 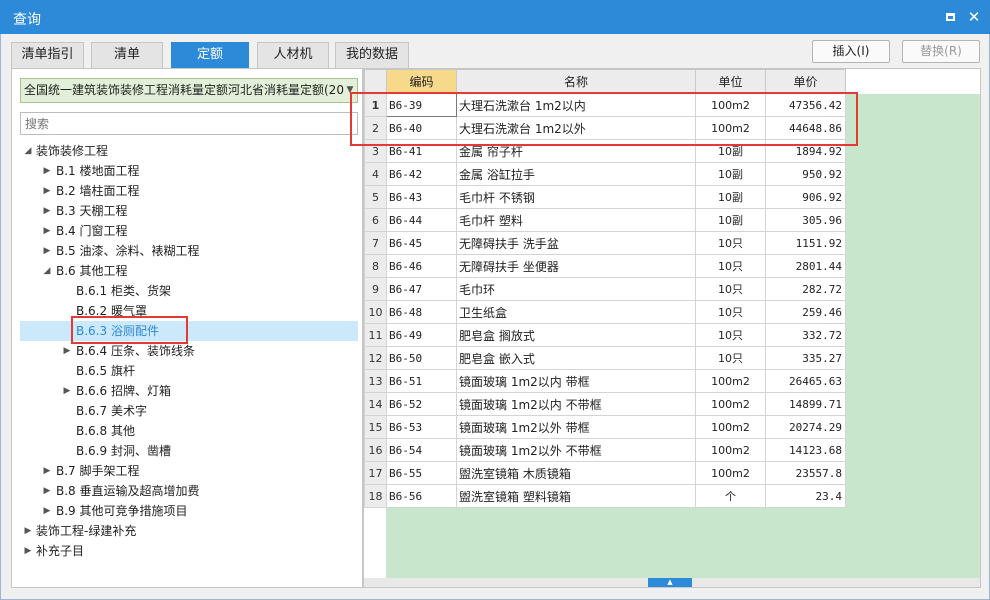 What do you see at coordinates (605, 427) in the screenshot?
I see `table-row: 15 B6-53 镜面玻璃 1m2以外 带框 100m2 20274.29` at bounding box center [605, 427].